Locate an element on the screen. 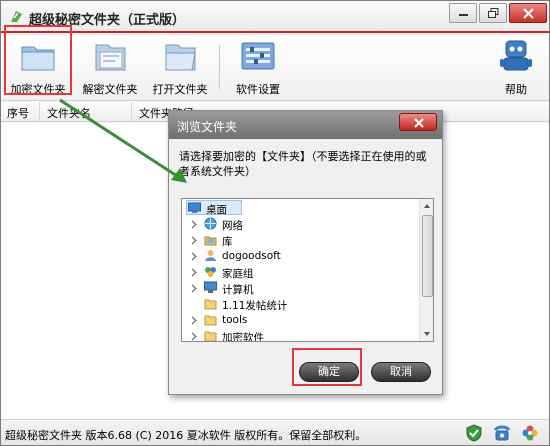  decrypt-folder-button: 解密文件夹 is located at coordinates (110, 67).